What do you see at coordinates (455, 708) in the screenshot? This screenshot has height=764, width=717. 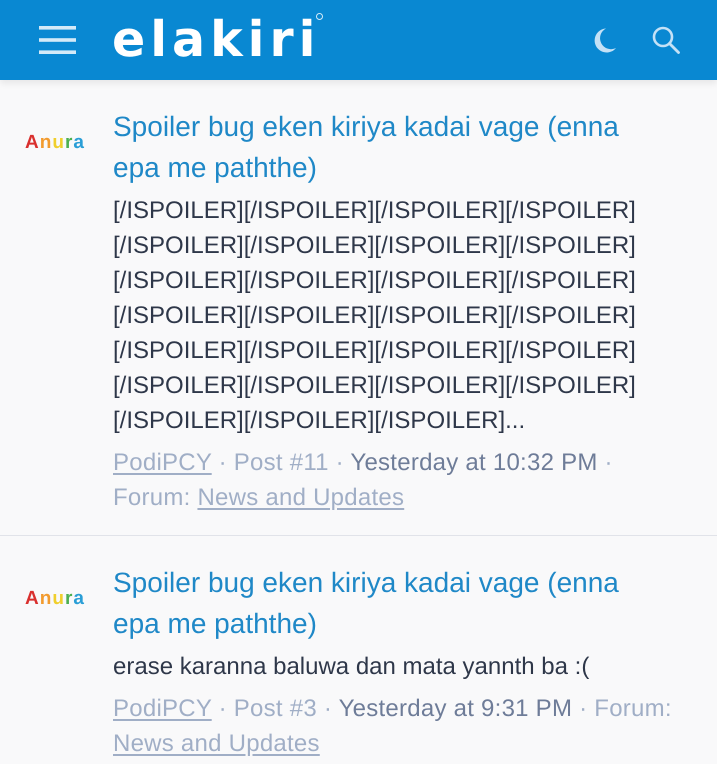 I see `post-date: Yesterday at 9:31 PM` at bounding box center [455, 708].